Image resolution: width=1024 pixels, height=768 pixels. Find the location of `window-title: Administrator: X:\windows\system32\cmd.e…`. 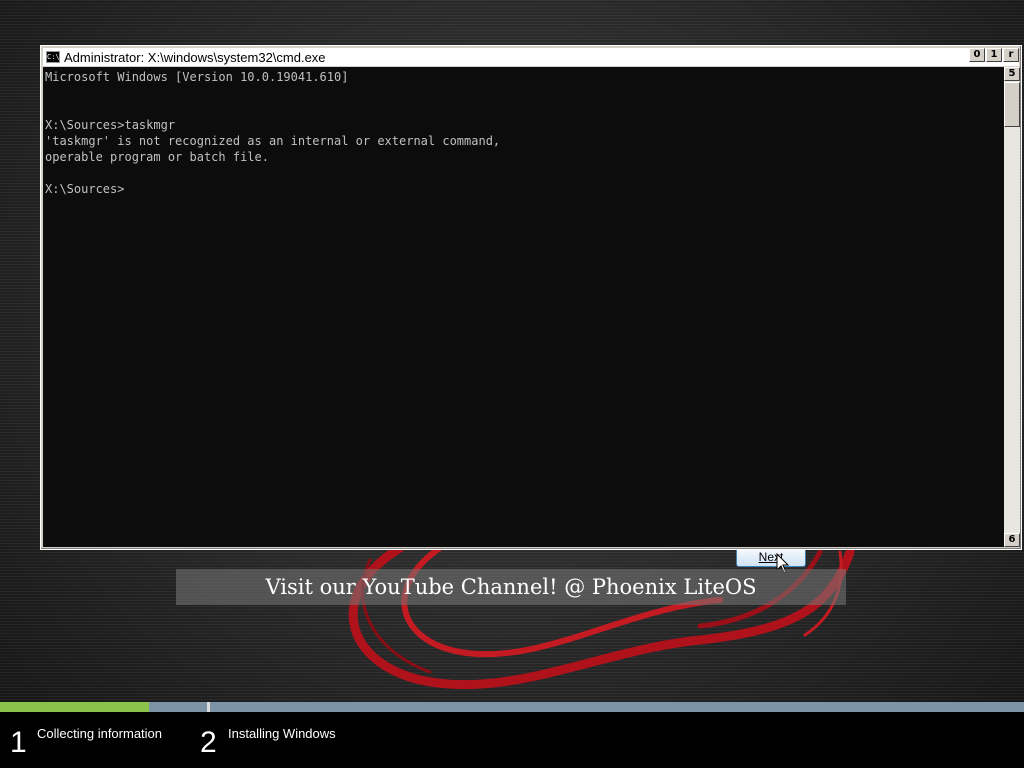

window-title: Administrator: X:\windows\system32\cmd.e… is located at coordinates (195, 57).